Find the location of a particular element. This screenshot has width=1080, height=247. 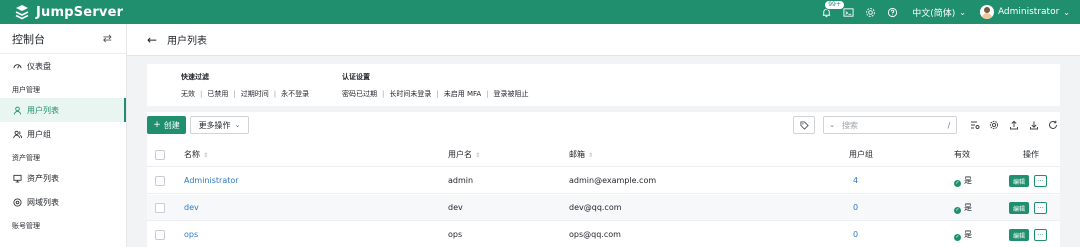

column-header-actions: 操作 is located at coordinates (1031, 154).